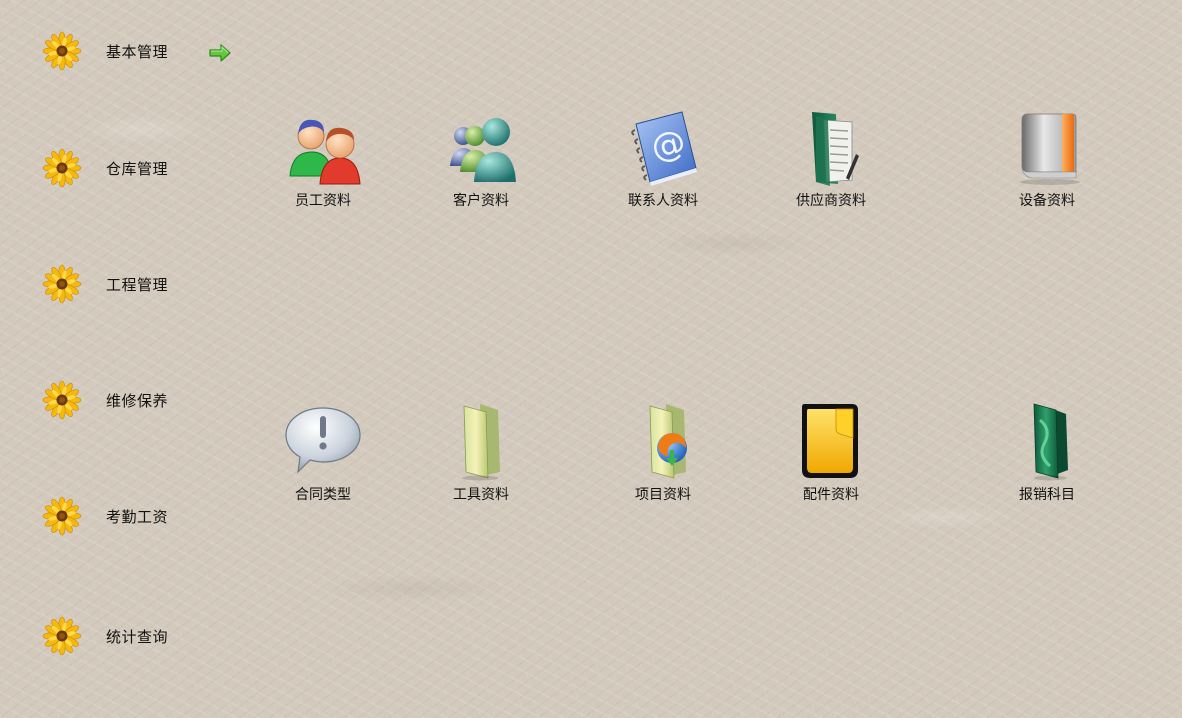  I want to click on folder-icon, so click(481, 442).